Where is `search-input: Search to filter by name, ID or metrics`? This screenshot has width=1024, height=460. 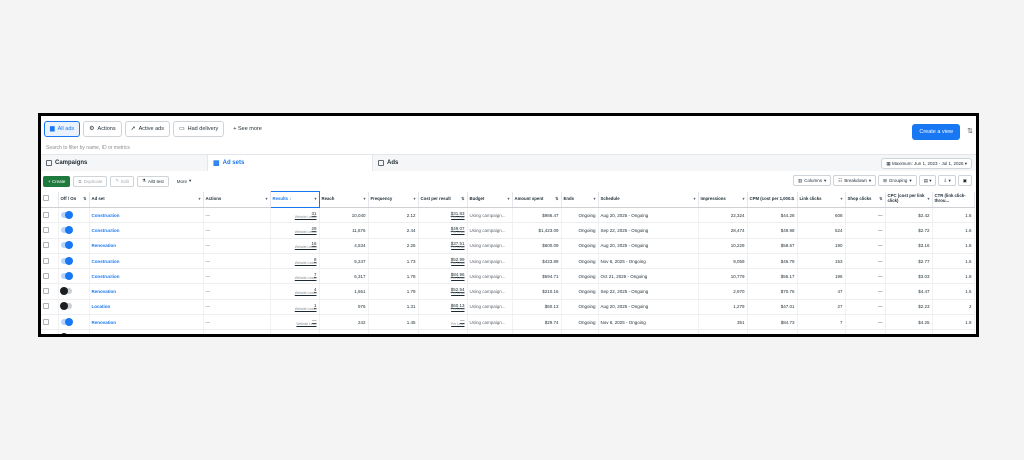
search-input: Search to filter by name, ID or metrics is located at coordinates (88, 148).